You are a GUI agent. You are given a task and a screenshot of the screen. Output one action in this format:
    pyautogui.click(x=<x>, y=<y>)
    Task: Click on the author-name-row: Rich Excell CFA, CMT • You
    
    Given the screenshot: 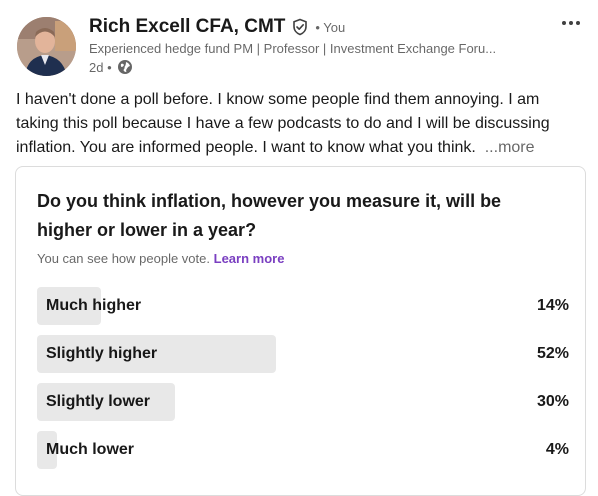 What is the action you would take?
    pyautogui.click(x=217, y=27)
    